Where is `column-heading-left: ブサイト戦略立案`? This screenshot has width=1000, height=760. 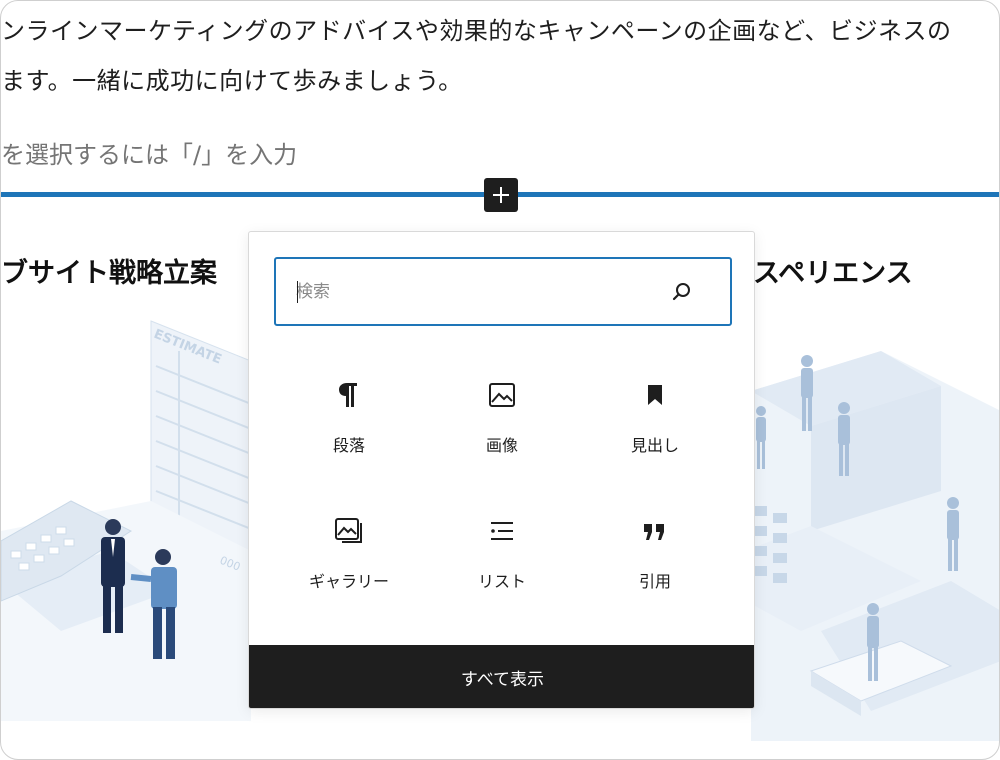
column-heading-left: ブサイト戦略立案 is located at coordinates (109, 270).